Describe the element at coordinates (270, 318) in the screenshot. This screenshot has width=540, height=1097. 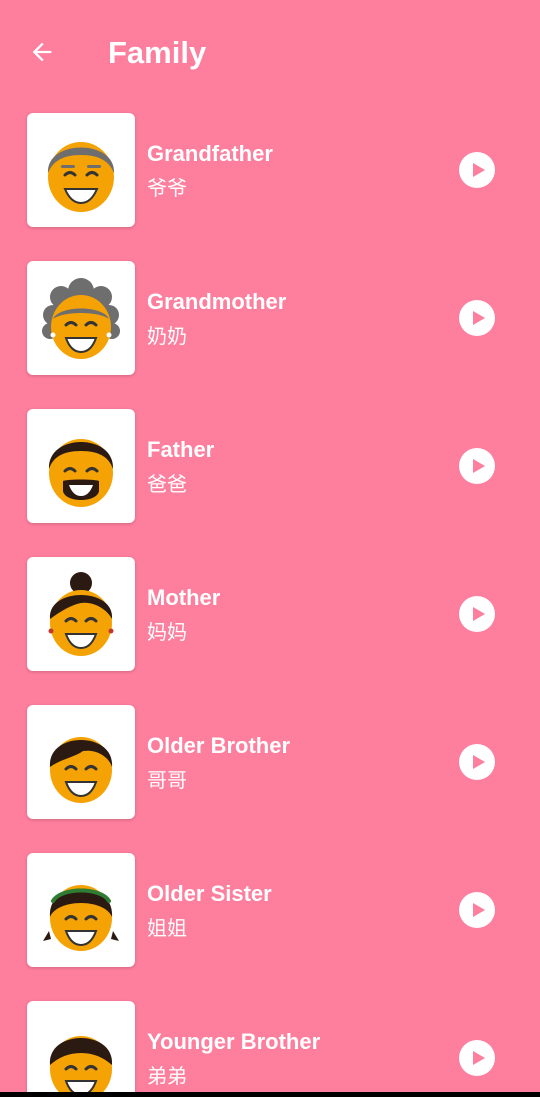
I see `list-item: Grandmother 奶奶` at that location.